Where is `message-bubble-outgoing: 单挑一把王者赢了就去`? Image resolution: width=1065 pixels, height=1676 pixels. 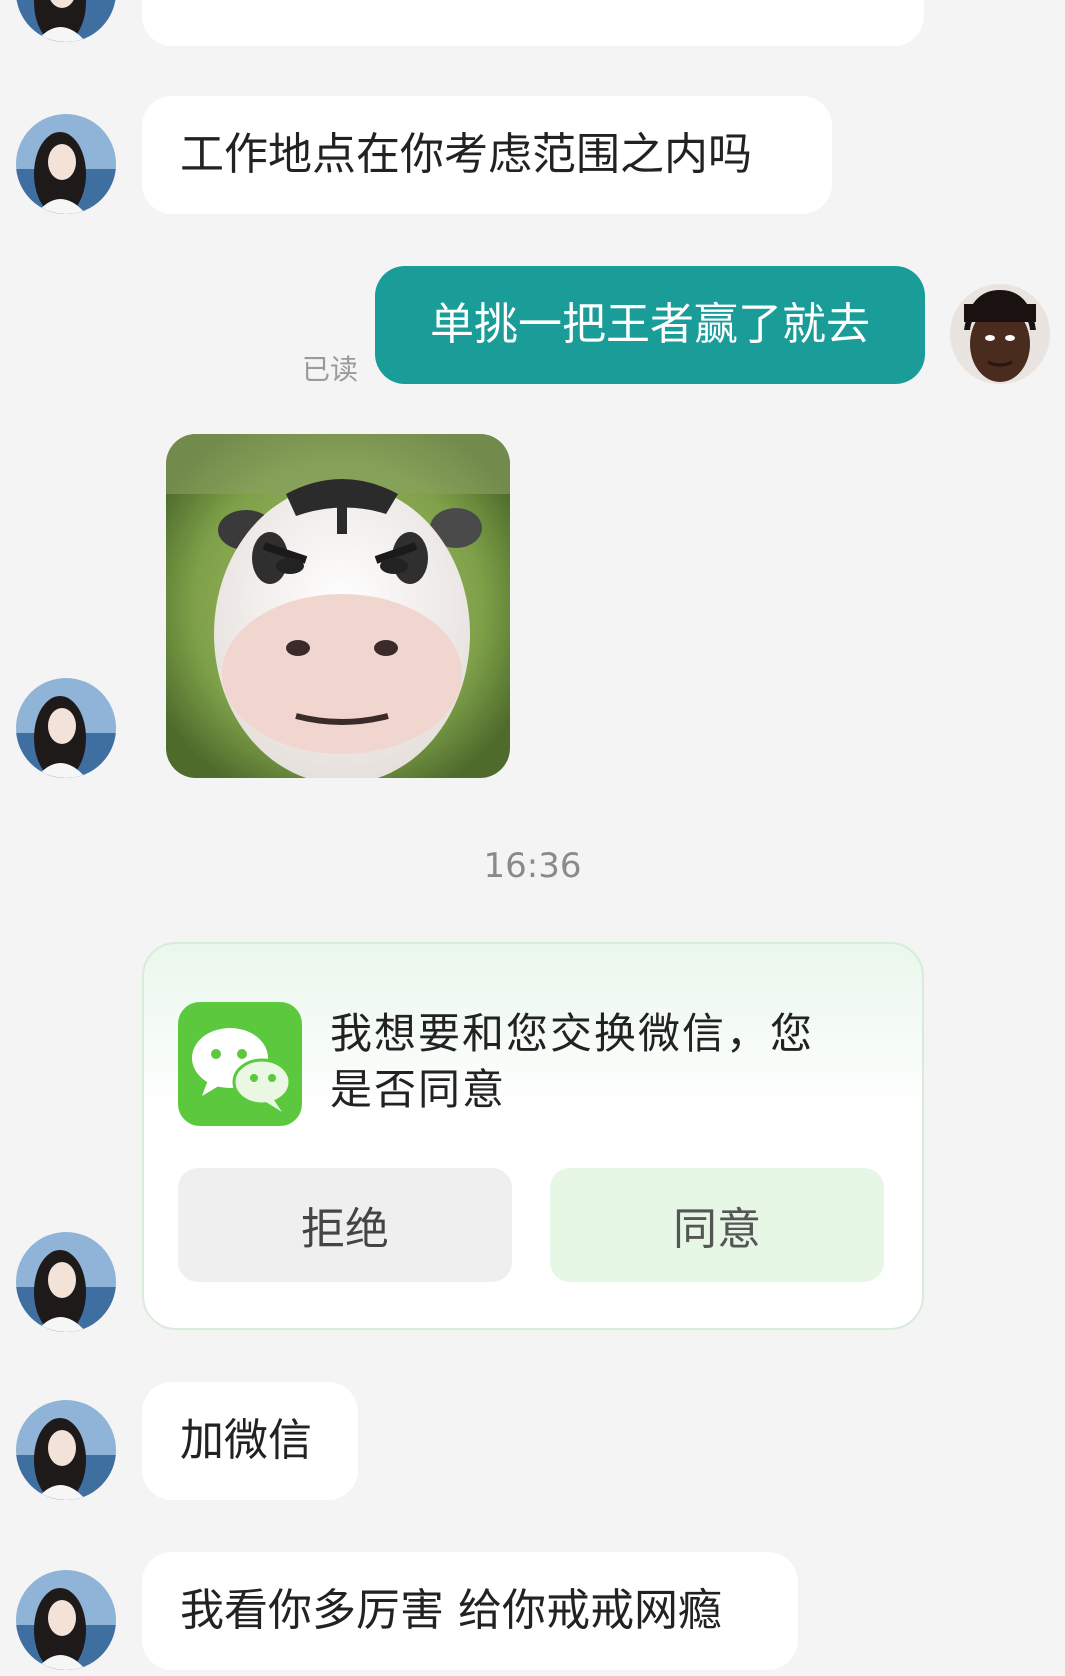 message-bubble-outgoing: 单挑一把王者赢了就去 is located at coordinates (650, 325).